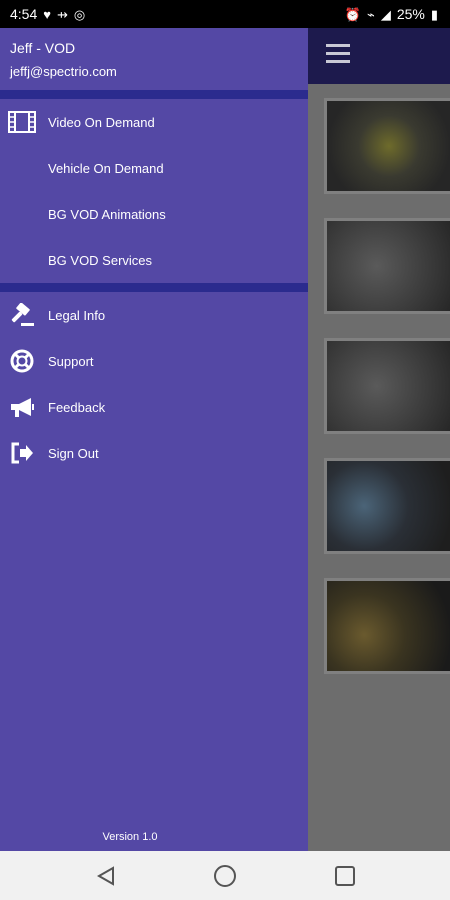  What do you see at coordinates (130, 837) in the screenshot?
I see `app-version: Version 1.0` at bounding box center [130, 837].